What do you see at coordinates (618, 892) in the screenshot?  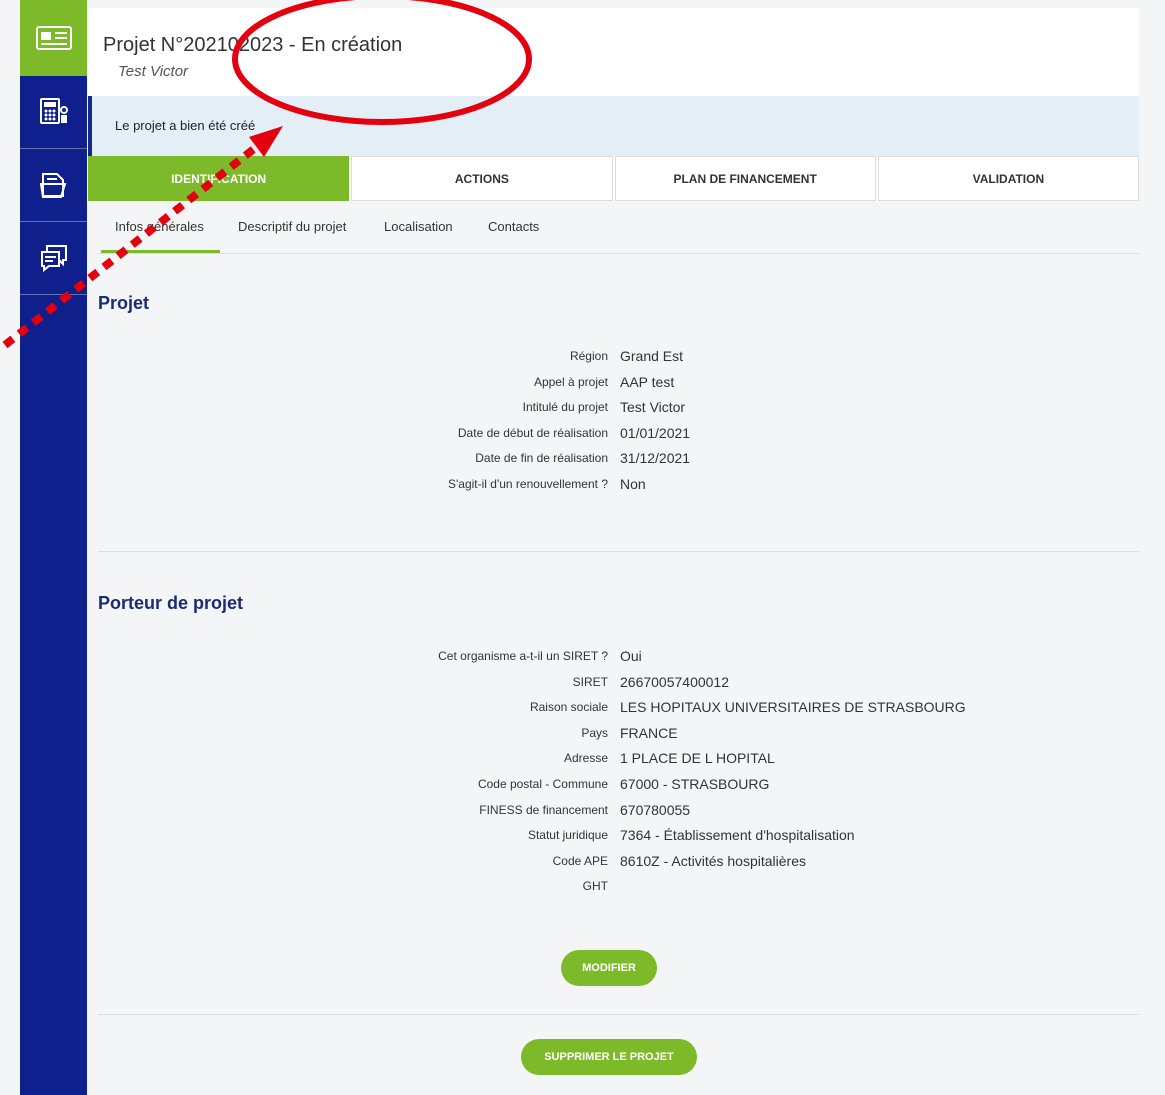 I see `detail-row: GHT` at bounding box center [618, 892].